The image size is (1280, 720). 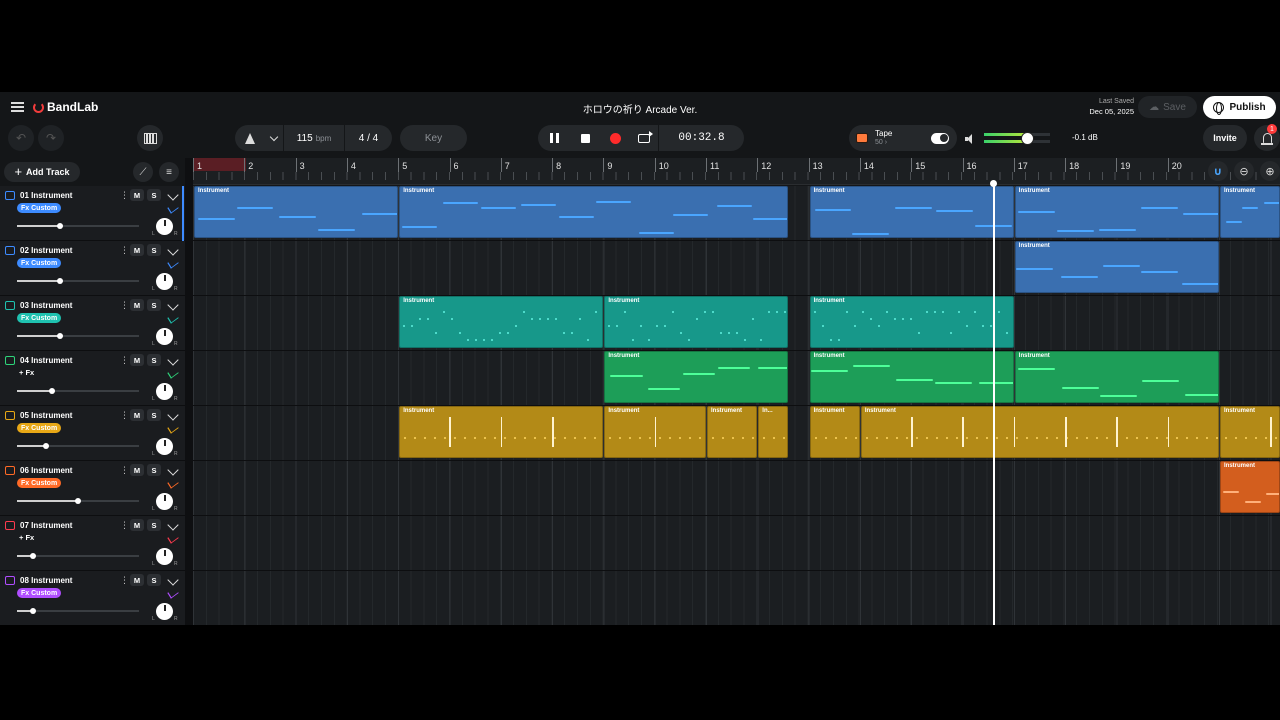 What do you see at coordinates (92, 323) in the screenshot?
I see `track-header: 03 Instrument ⋮ M S Fx Custom L R` at bounding box center [92, 323].